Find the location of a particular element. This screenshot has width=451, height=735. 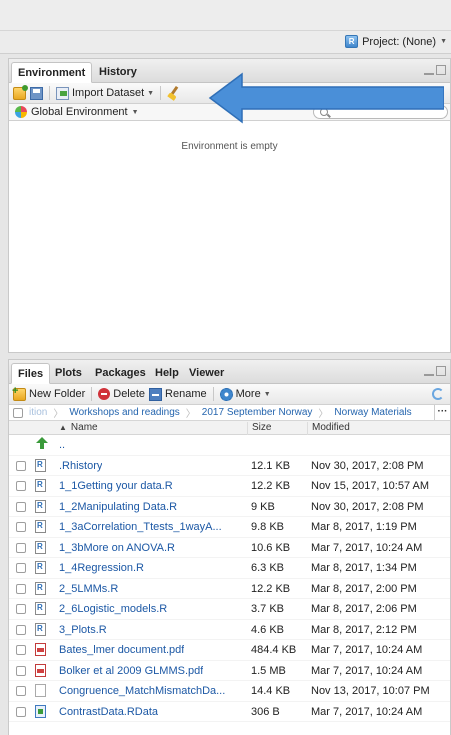

tab-files: Files is located at coordinates (31, 373).